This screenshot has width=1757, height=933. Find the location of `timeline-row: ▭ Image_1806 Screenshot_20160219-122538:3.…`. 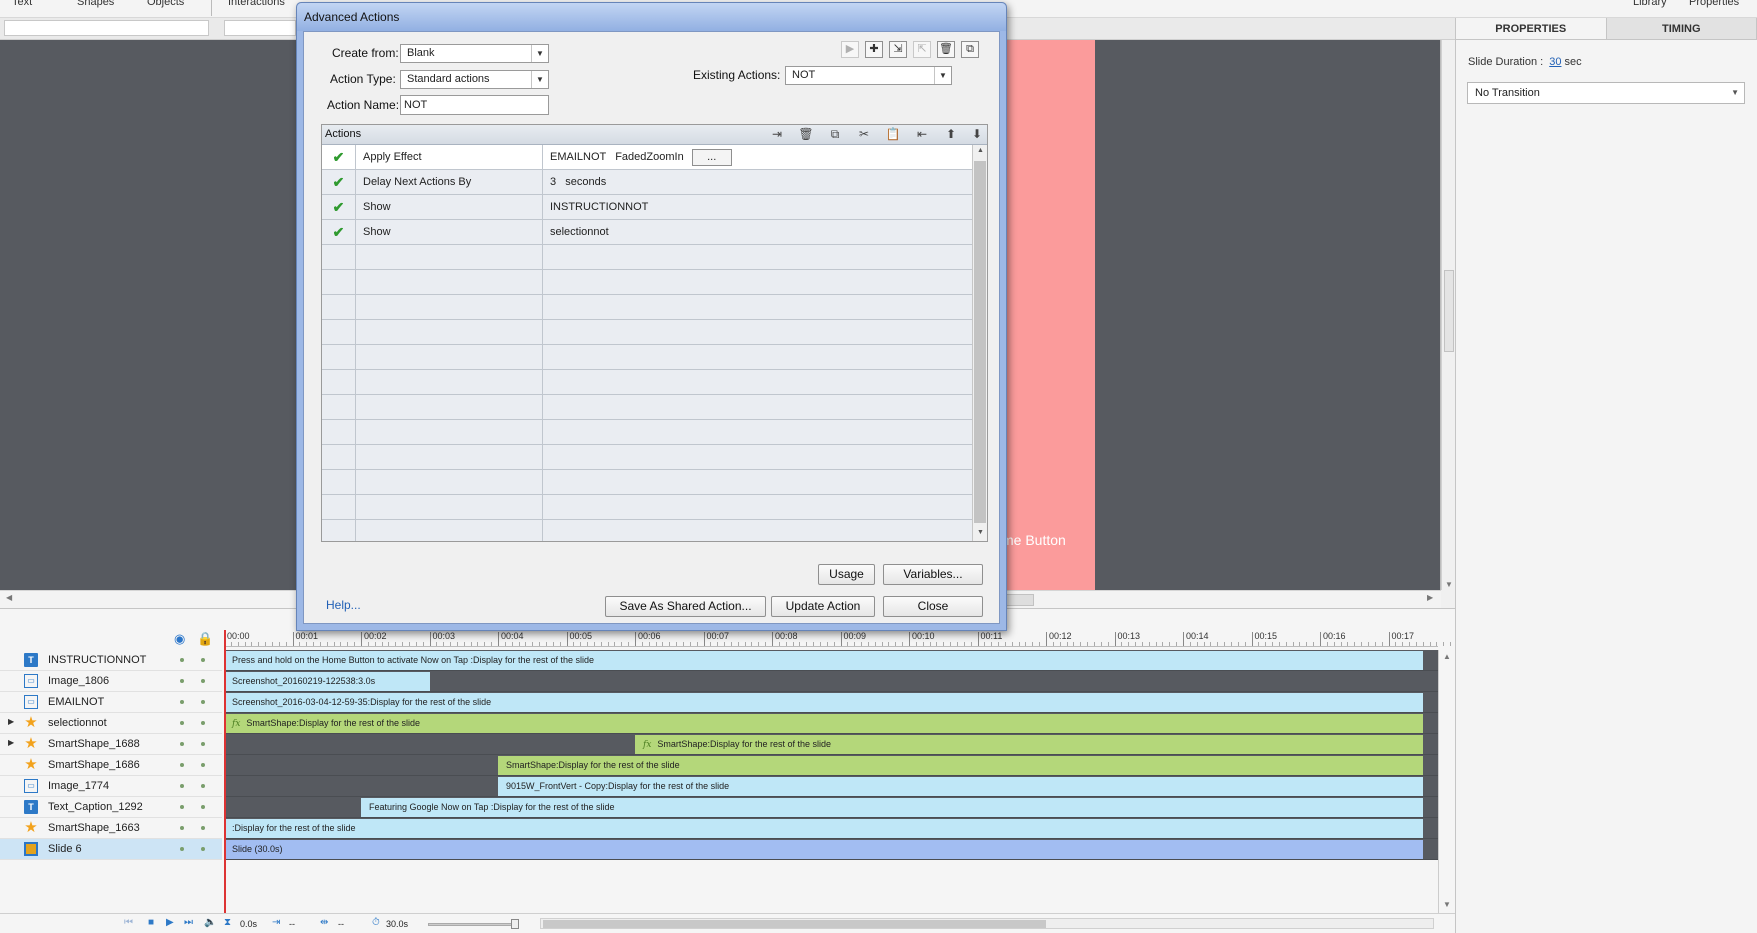

timeline-row: ▭ Image_1806 Screenshot_20160219-122538:3.… is located at coordinates (719, 681).